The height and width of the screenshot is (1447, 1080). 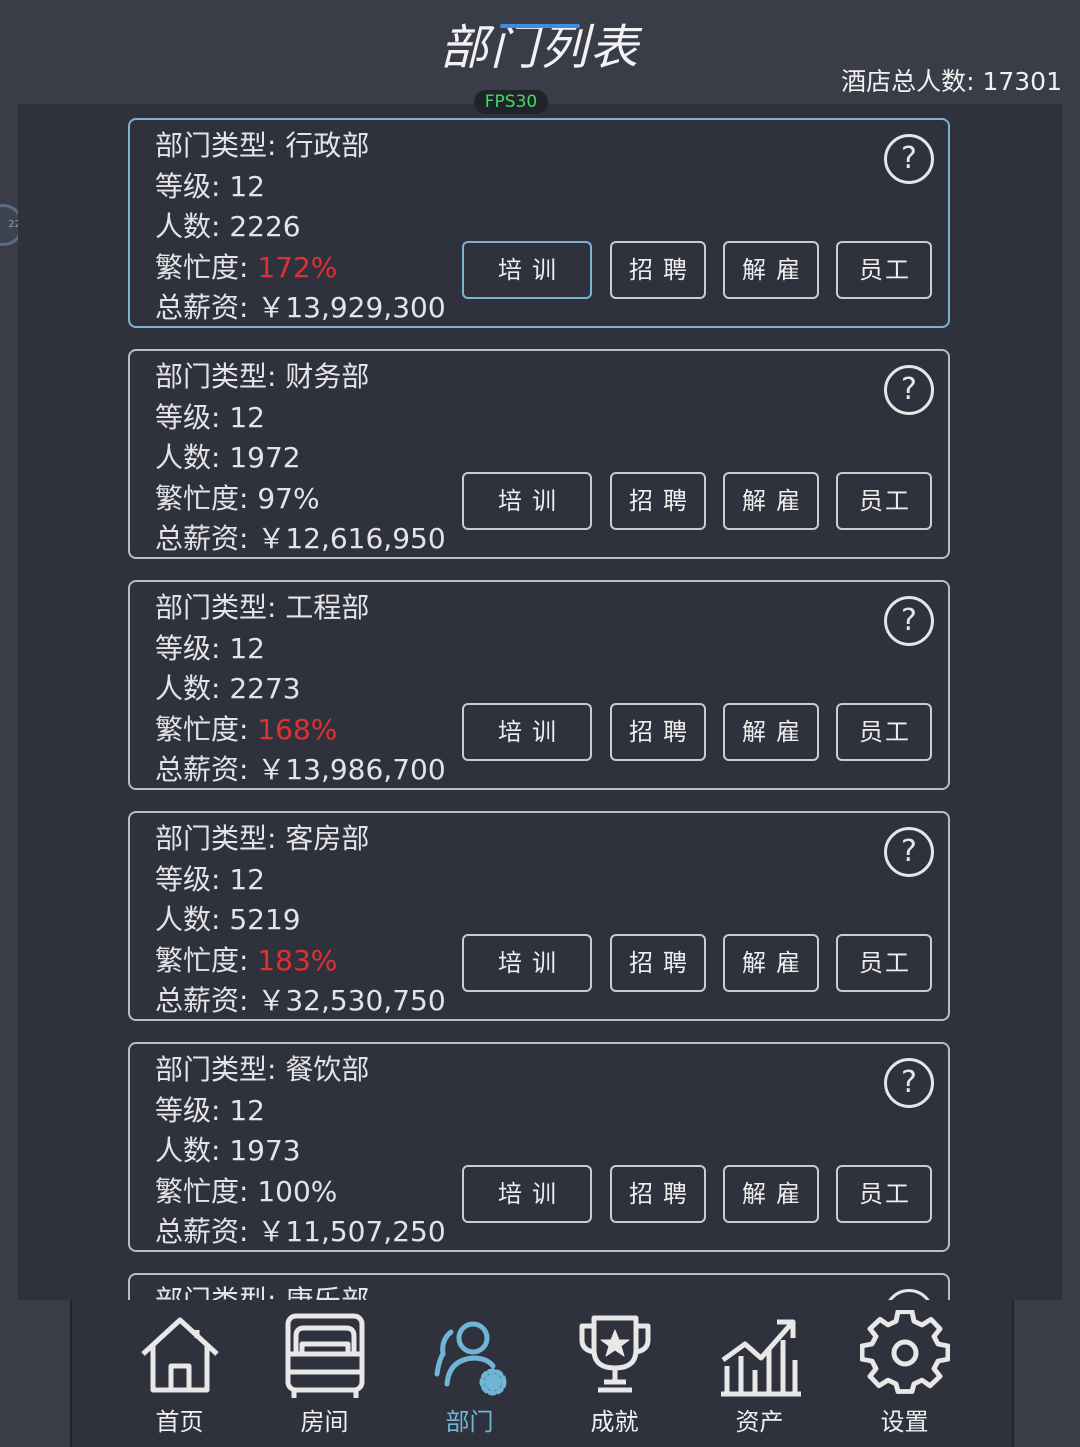 What do you see at coordinates (470, 1358) in the screenshot?
I see `department-icon` at bounding box center [470, 1358].